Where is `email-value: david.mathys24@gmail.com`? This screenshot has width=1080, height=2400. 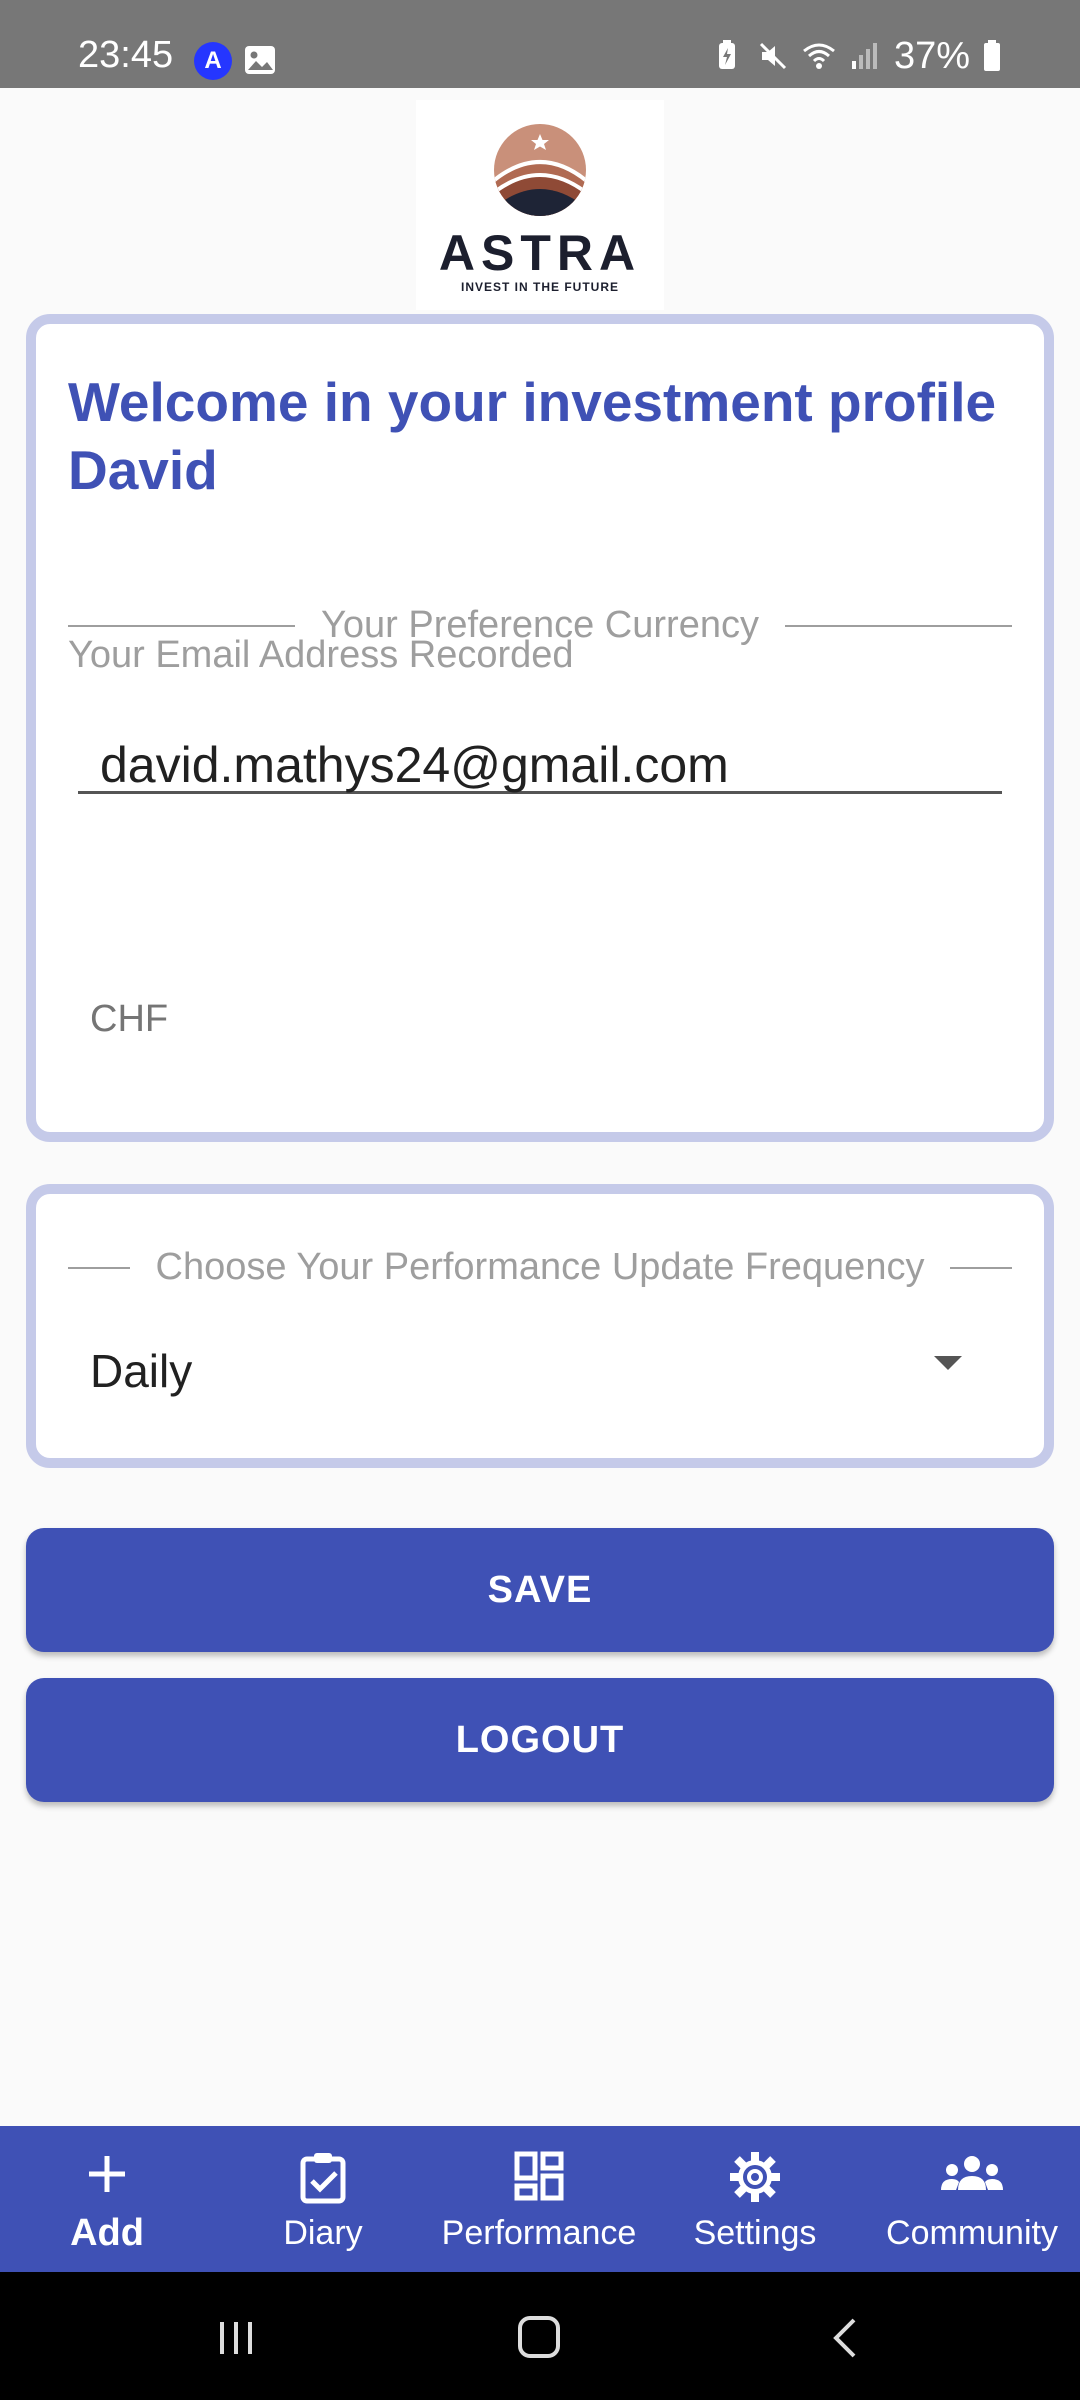
email-value: david.mathys24@gmail.com is located at coordinates (414, 765).